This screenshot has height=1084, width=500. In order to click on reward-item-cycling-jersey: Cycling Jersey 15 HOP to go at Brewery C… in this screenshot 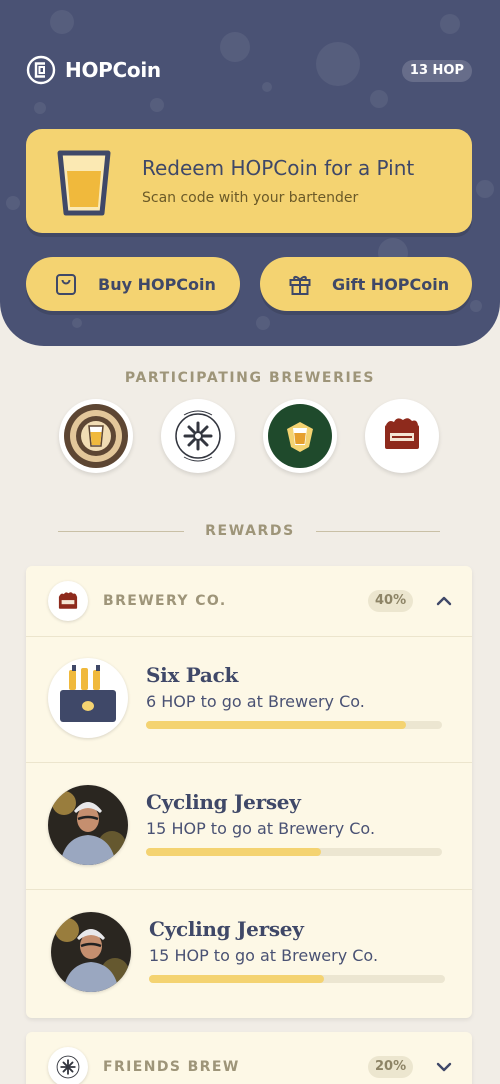, I will do `click(249, 826)`.